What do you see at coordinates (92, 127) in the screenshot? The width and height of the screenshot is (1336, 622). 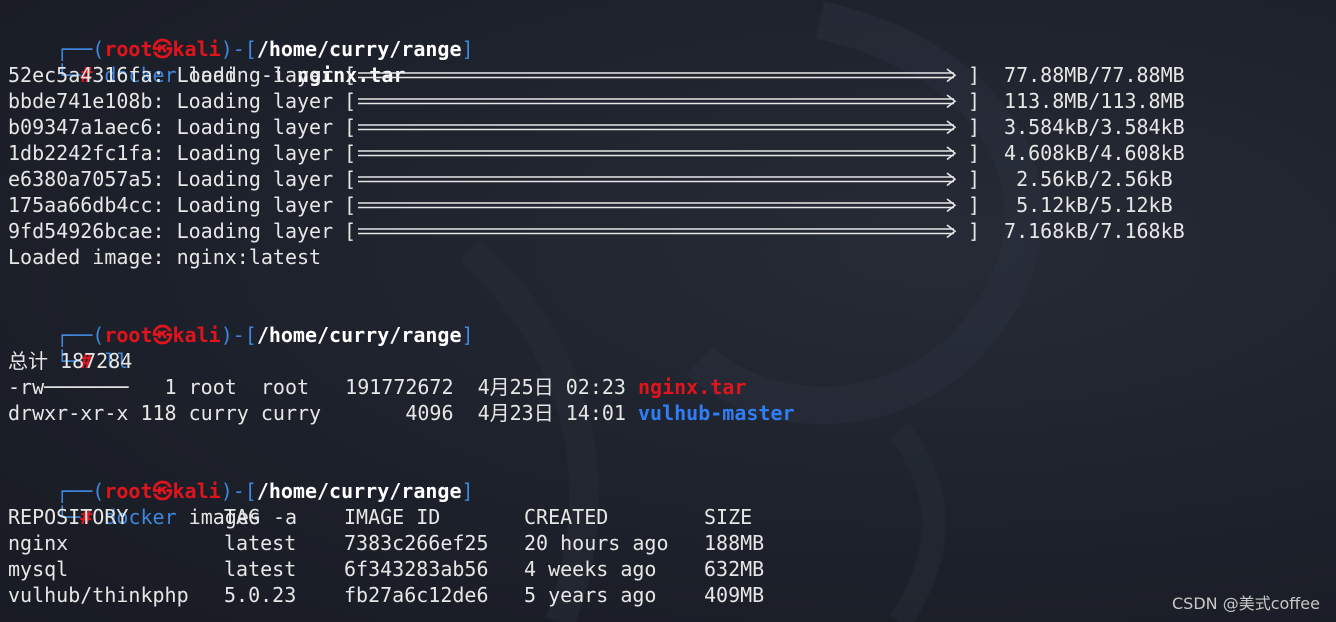 I see `layer-id: b09347a1aec6:` at bounding box center [92, 127].